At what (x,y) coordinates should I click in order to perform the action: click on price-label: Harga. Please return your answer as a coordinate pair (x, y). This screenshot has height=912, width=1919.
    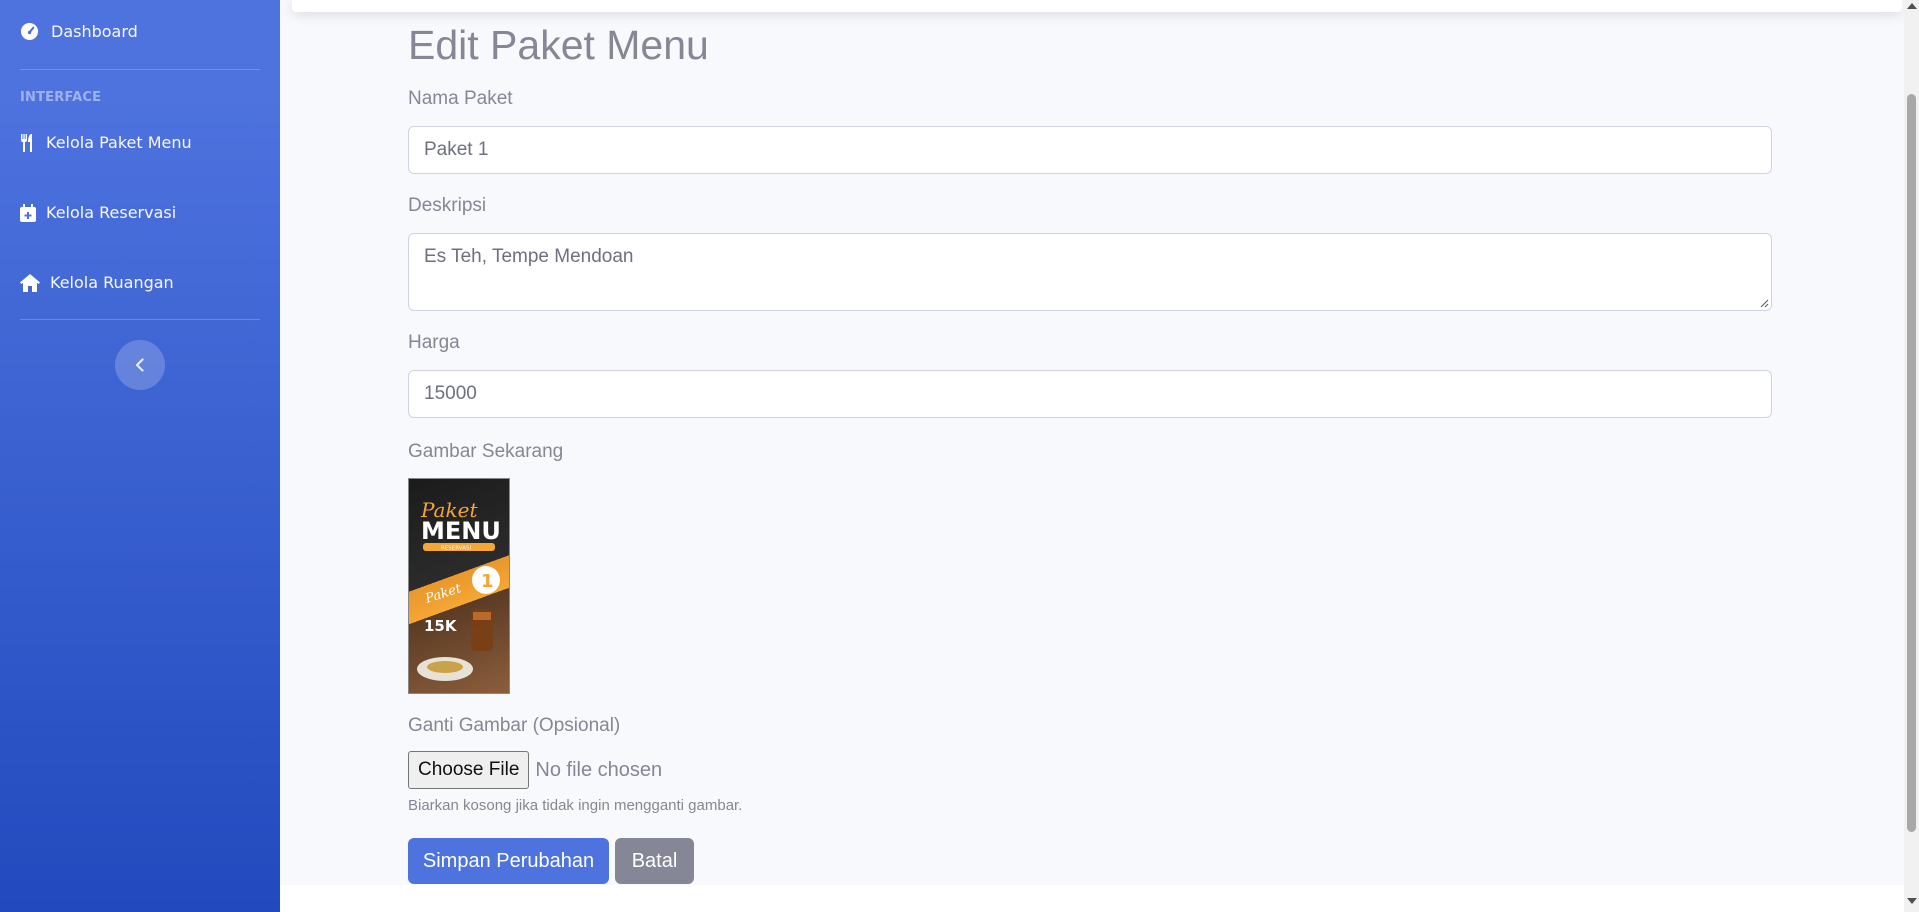
    Looking at the image, I should click on (434, 342).